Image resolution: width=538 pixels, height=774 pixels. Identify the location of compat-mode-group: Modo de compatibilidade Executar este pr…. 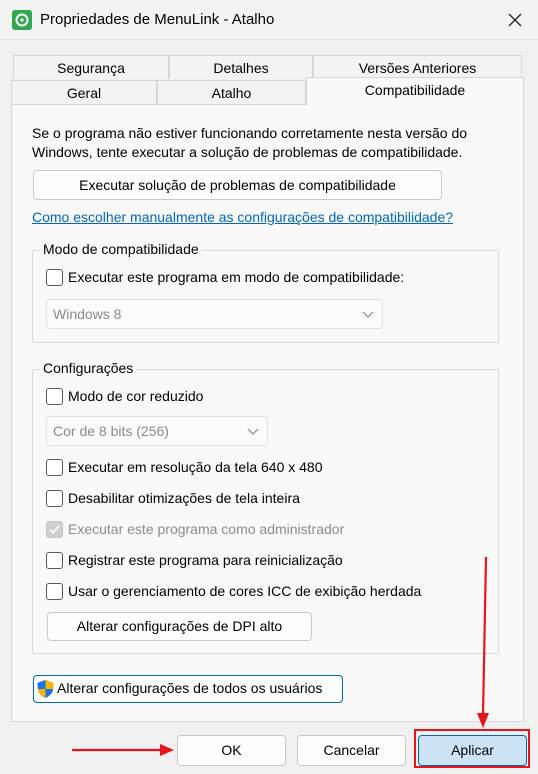
(265, 292).